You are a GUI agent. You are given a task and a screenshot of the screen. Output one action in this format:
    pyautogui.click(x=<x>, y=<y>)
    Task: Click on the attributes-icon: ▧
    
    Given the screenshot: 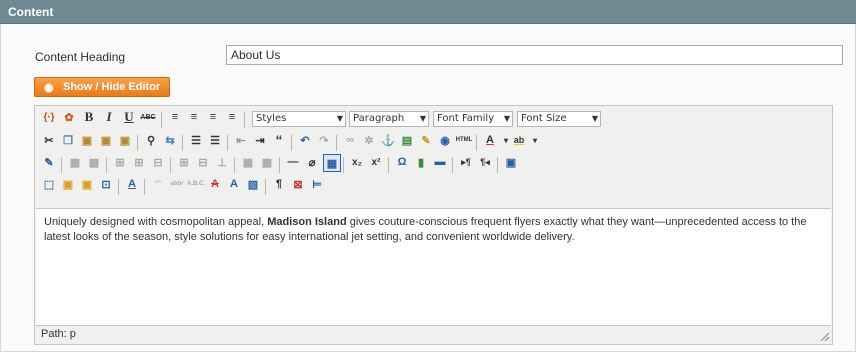 What is the action you would take?
    pyautogui.click(x=253, y=184)
    